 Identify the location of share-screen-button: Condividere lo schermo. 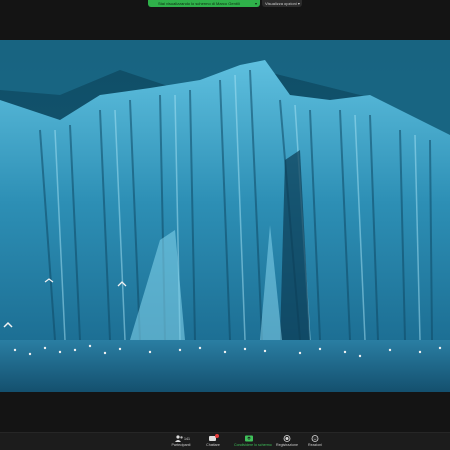
(253, 442).